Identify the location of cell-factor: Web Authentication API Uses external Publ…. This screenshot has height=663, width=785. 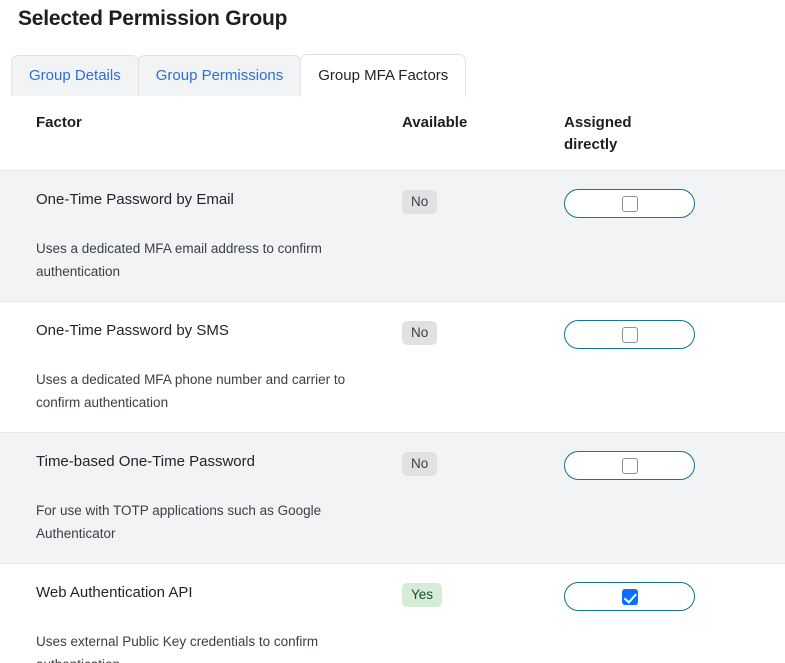
(201, 622).